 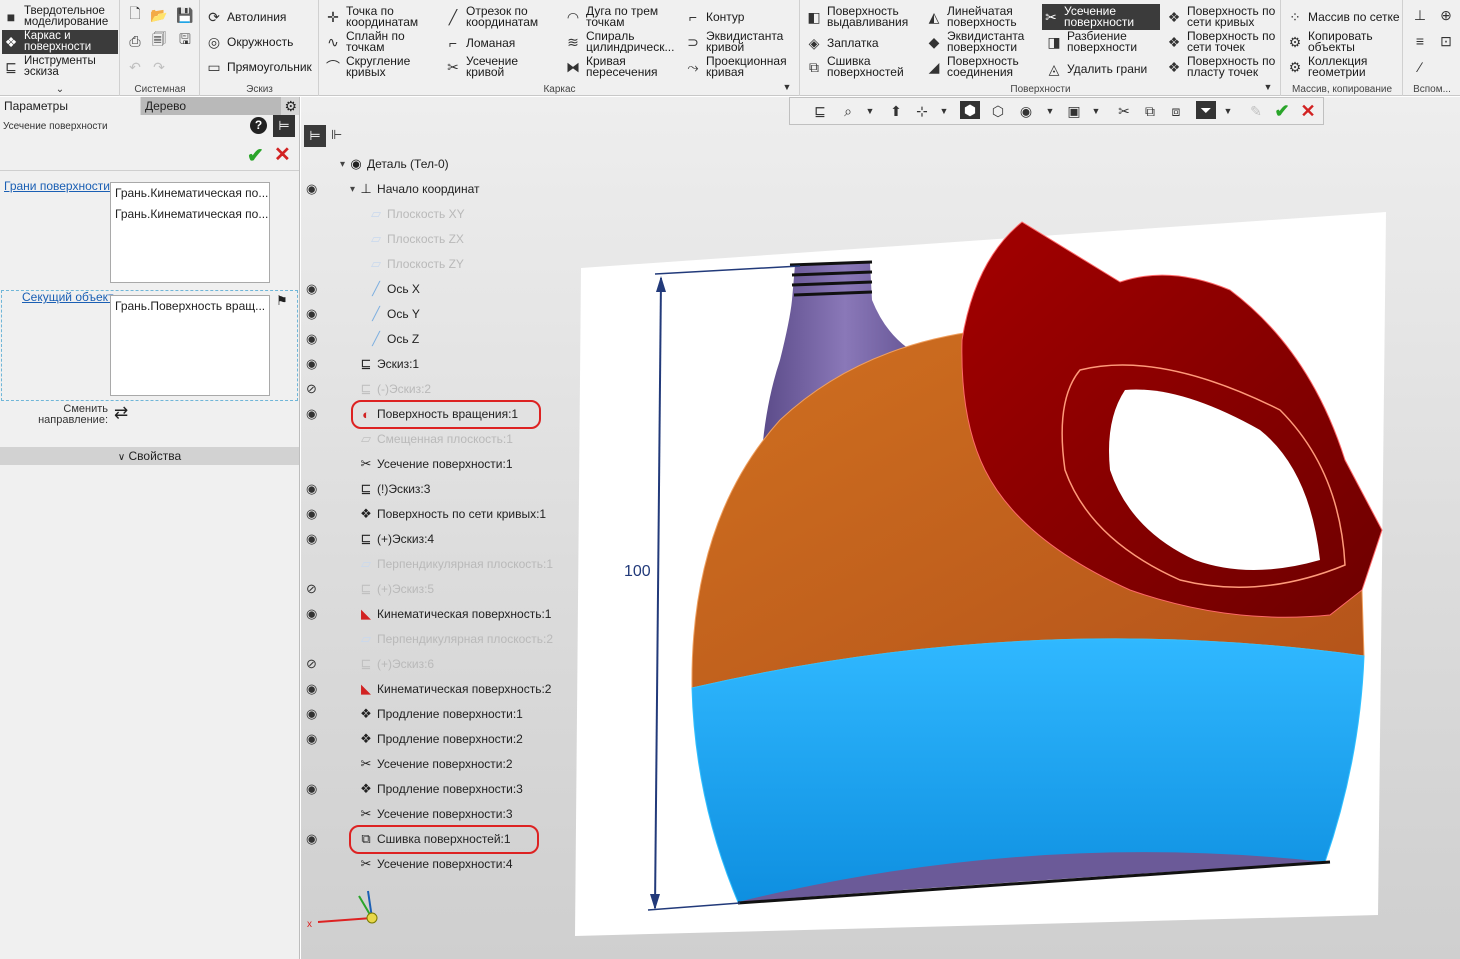 What do you see at coordinates (1342, 17) in the screenshot?
I see `grid-array-button: ⁘ Массив по сетке` at bounding box center [1342, 17].